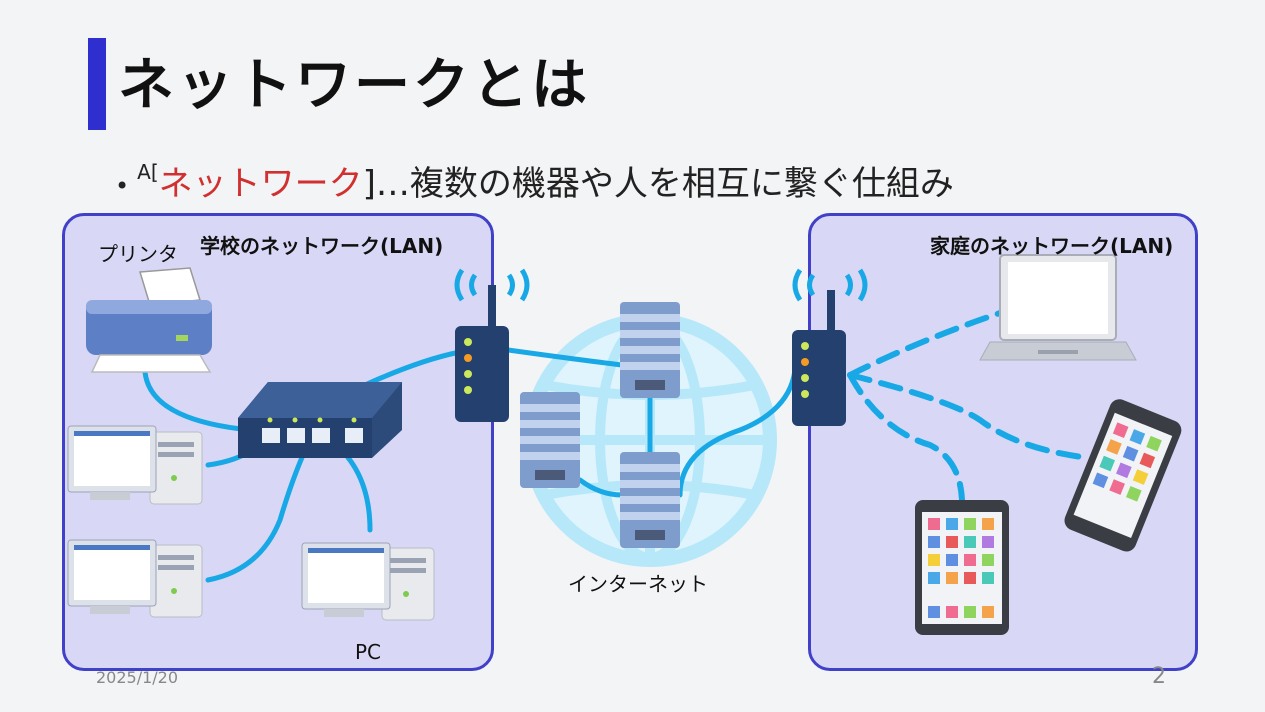  I want to click on server-icon-top, so click(650, 350).